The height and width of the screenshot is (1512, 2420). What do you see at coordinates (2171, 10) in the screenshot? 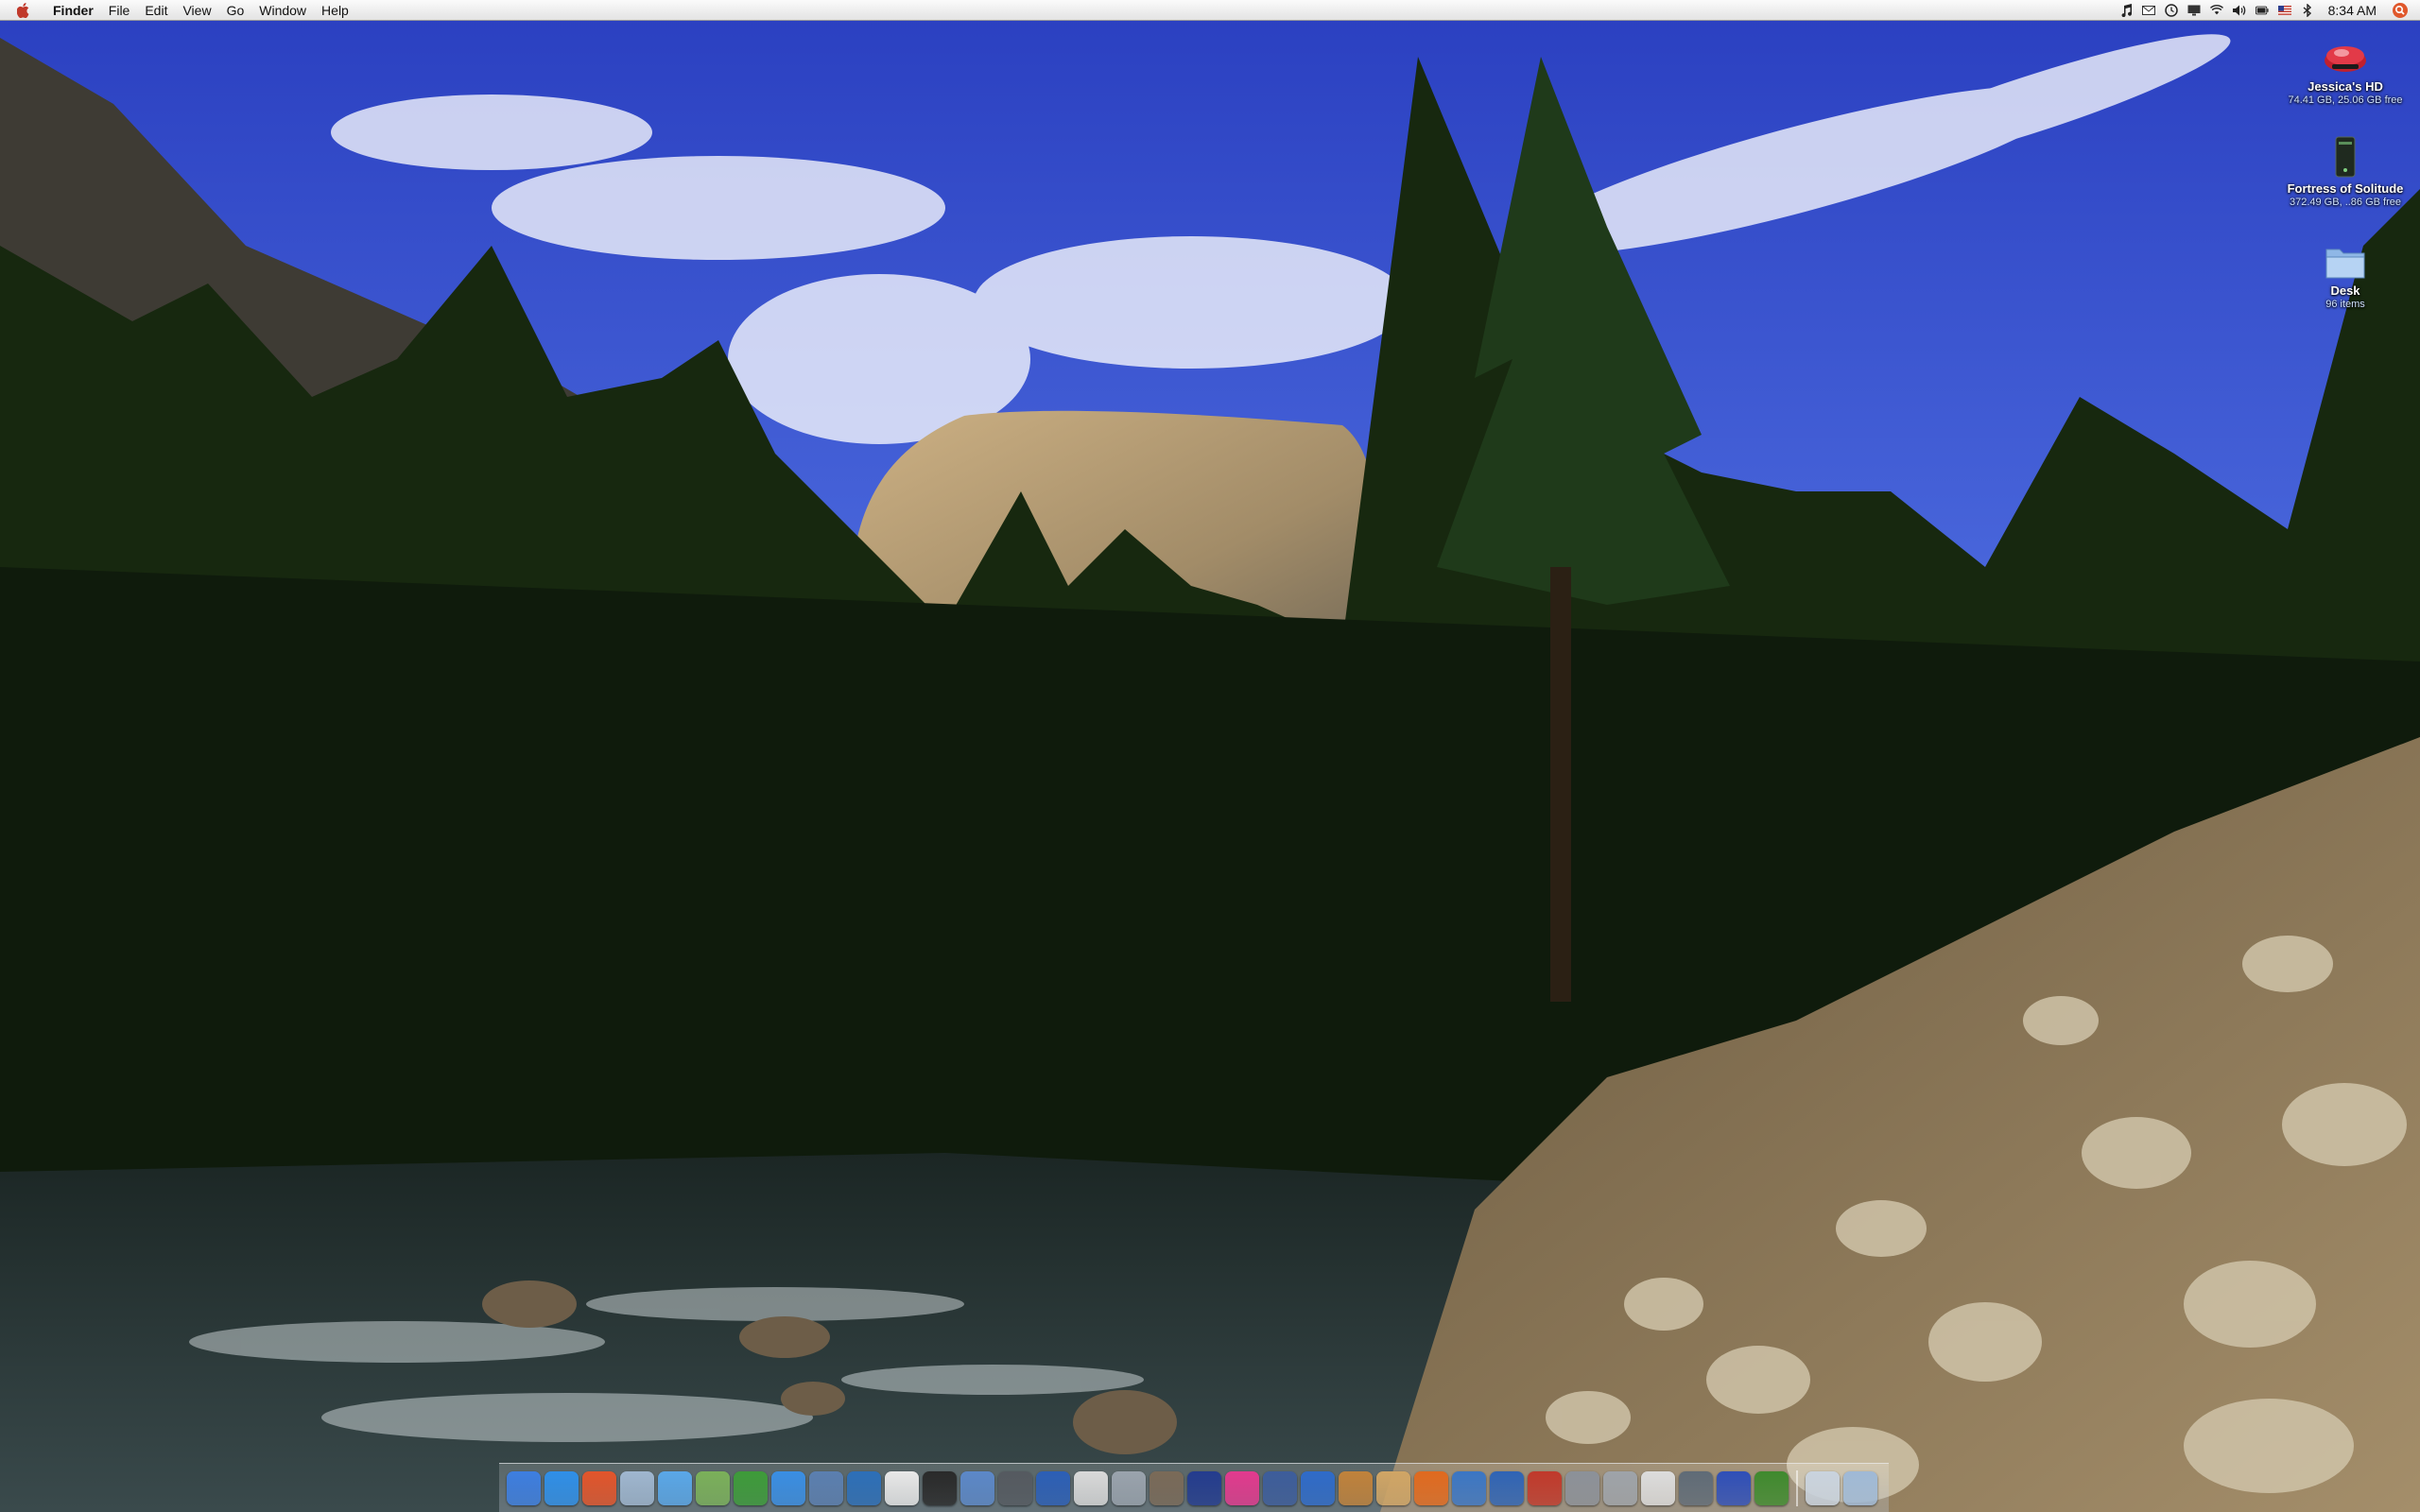
I see `time-machine-icon` at bounding box center [2171, 10].